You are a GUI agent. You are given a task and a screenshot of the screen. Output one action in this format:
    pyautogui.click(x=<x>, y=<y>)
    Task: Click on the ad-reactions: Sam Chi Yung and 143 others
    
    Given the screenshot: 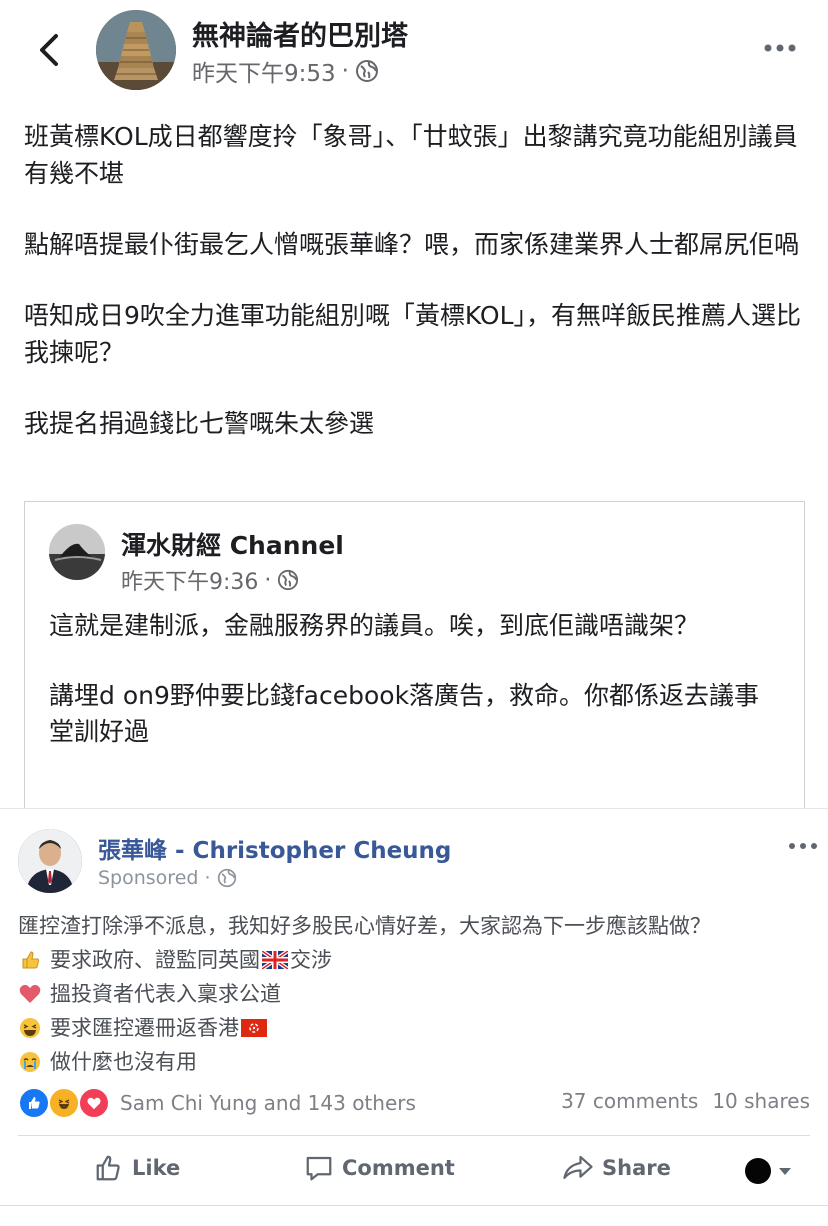 What is the action you would take?
    pyautogui.click(x=217, y=1103)
    